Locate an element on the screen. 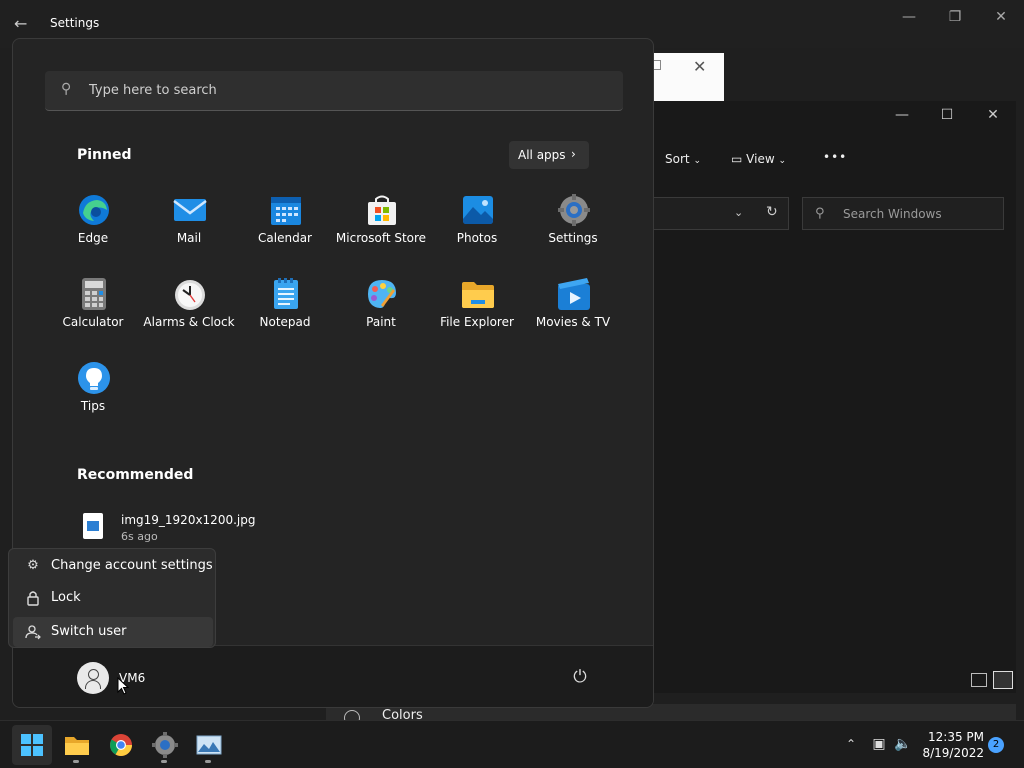  background-dialog: ✕ is located at coordinates (688, 77).